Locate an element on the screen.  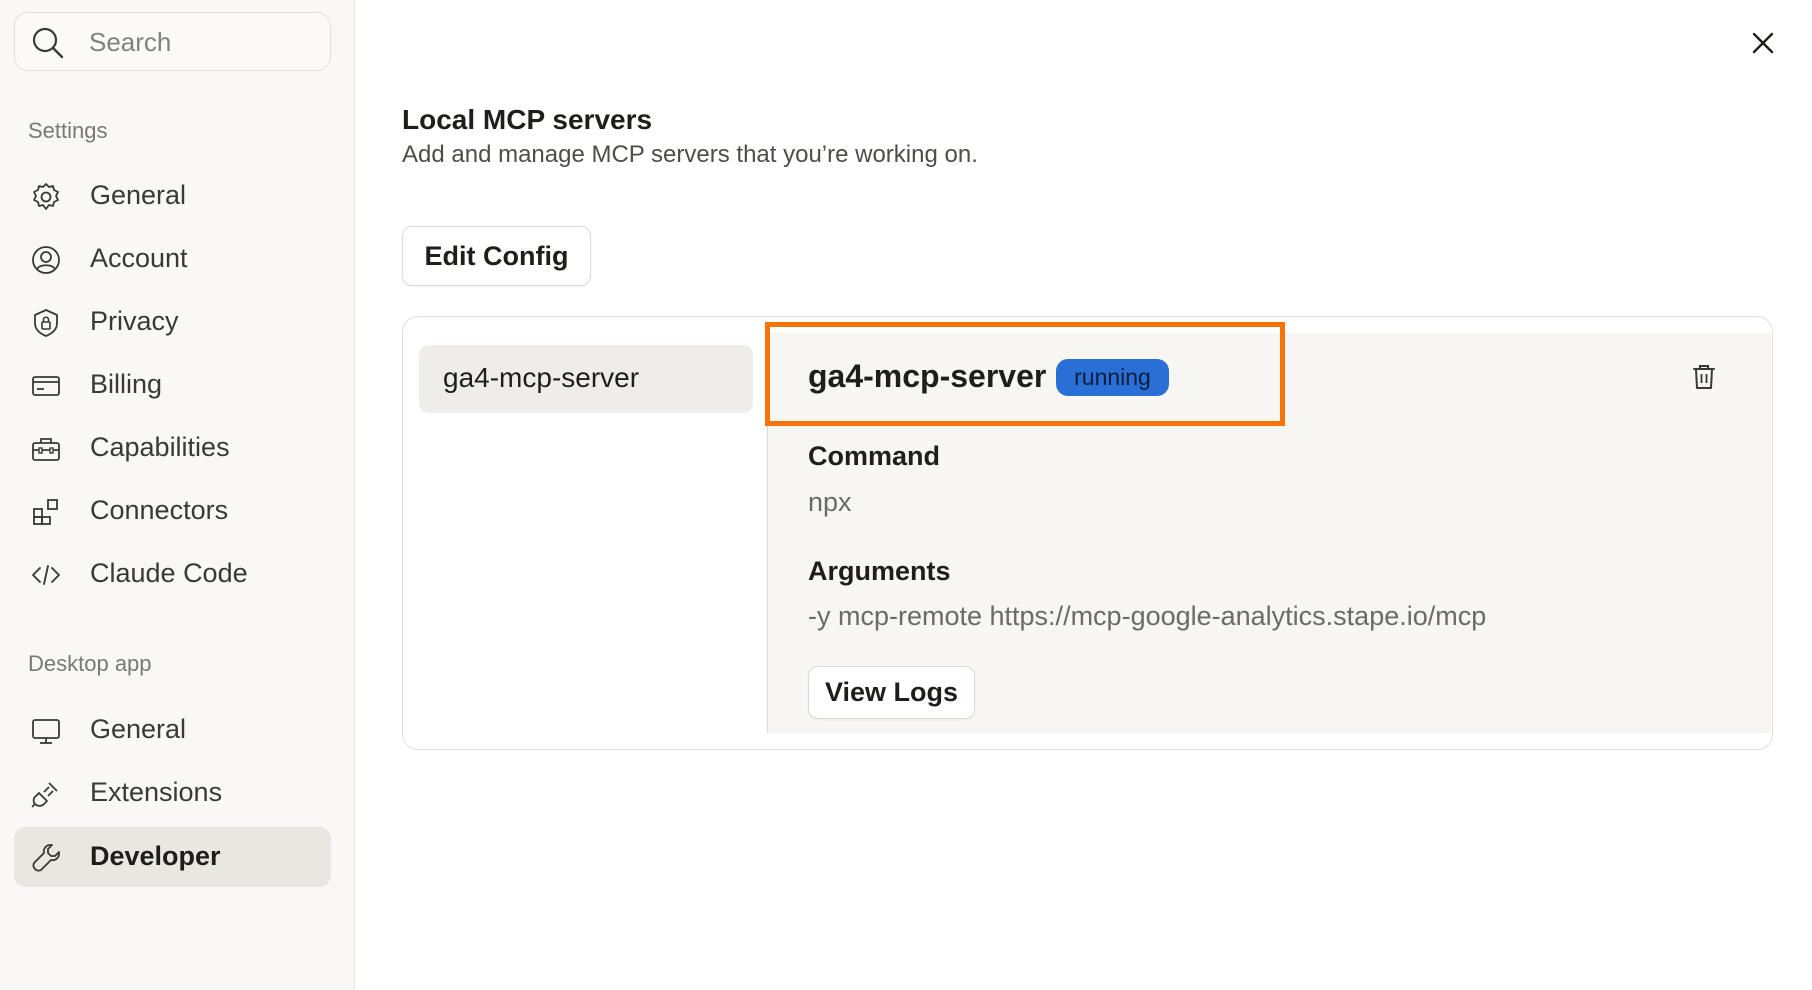
monitor-icon is located at coordinates (46, 731).